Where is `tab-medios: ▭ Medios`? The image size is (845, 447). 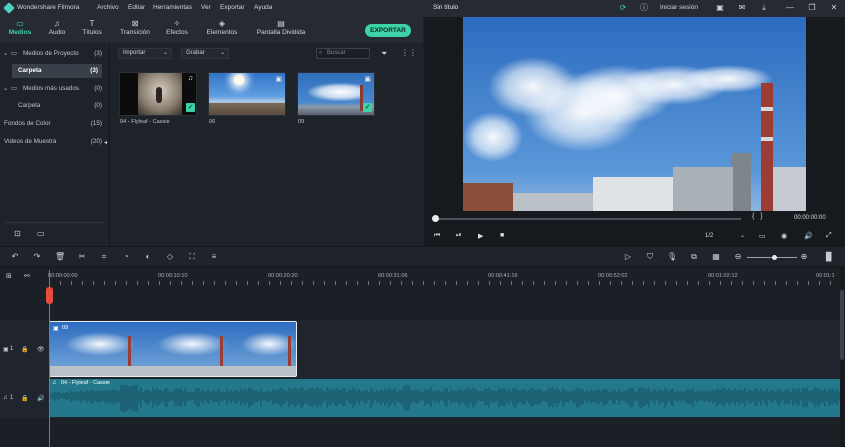 tab-medios: ▭ Medios is located at coordinates (20, 27).